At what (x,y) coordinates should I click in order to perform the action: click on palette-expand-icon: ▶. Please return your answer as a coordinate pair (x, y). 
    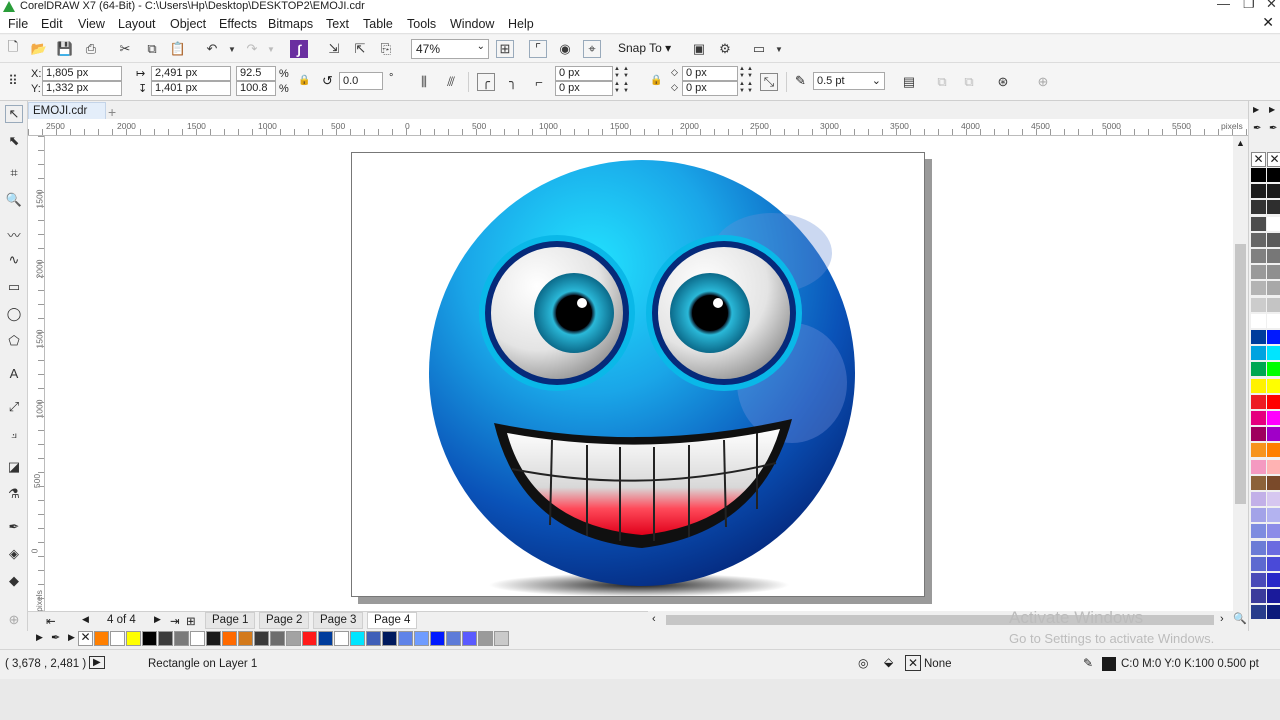
    Looking at the image, I should click on (39, 637).